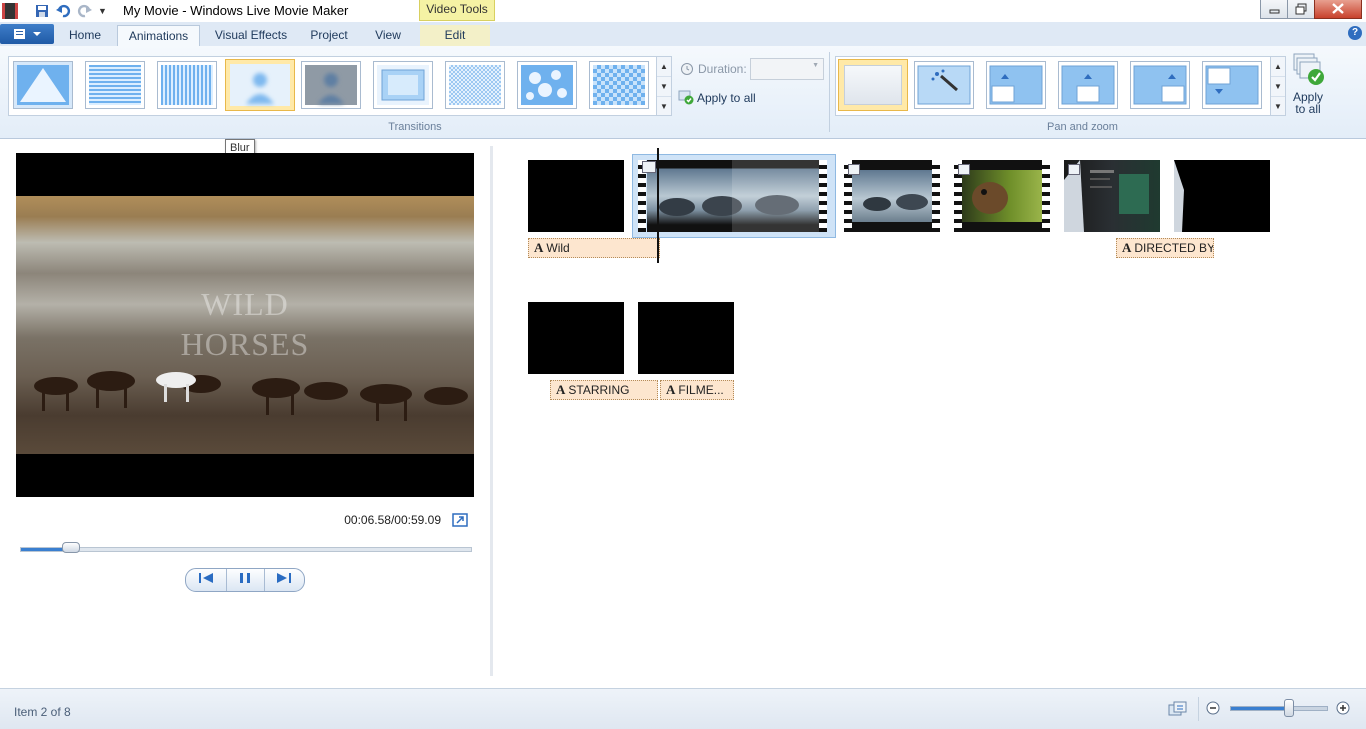  Describe the element at coordinates (85, 35) in the screenshot. I see `tab-home: Home` at that location.